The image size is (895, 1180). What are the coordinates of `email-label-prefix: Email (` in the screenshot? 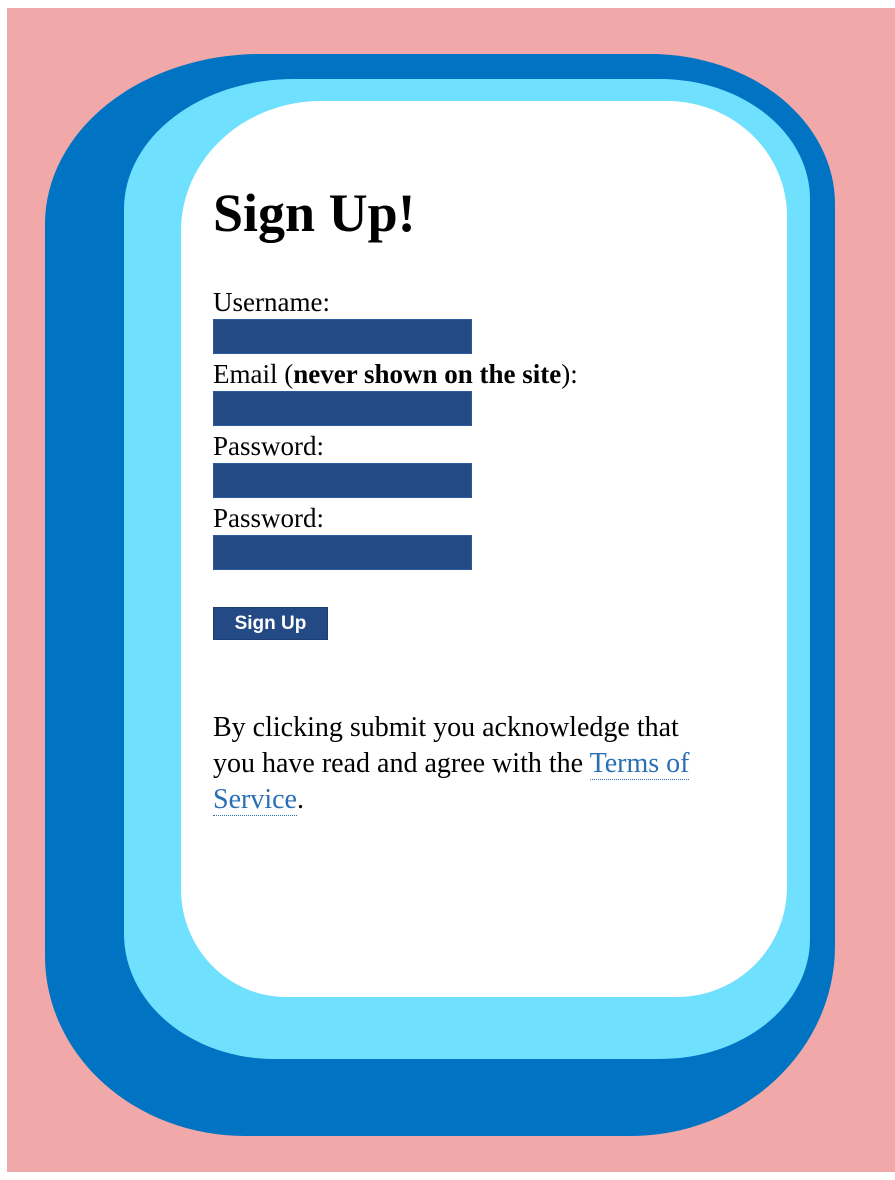 It's located at (253, 374).